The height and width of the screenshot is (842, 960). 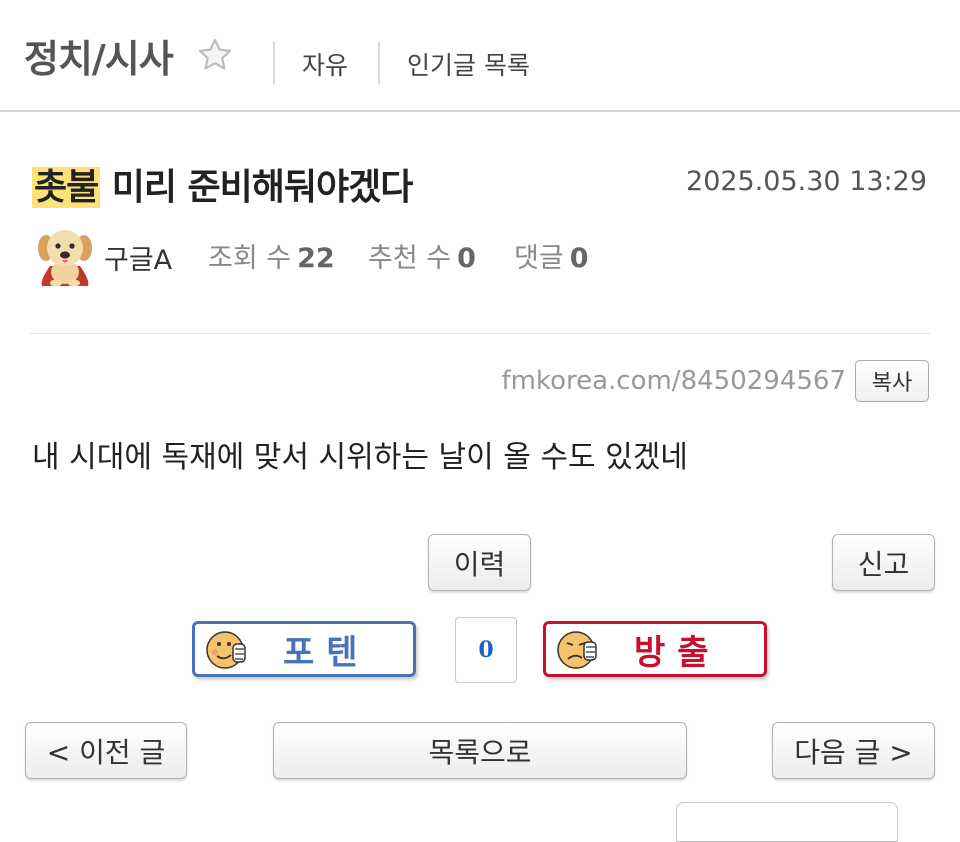 I want to click on view-count-value: 22, so click(x=316, y=258).